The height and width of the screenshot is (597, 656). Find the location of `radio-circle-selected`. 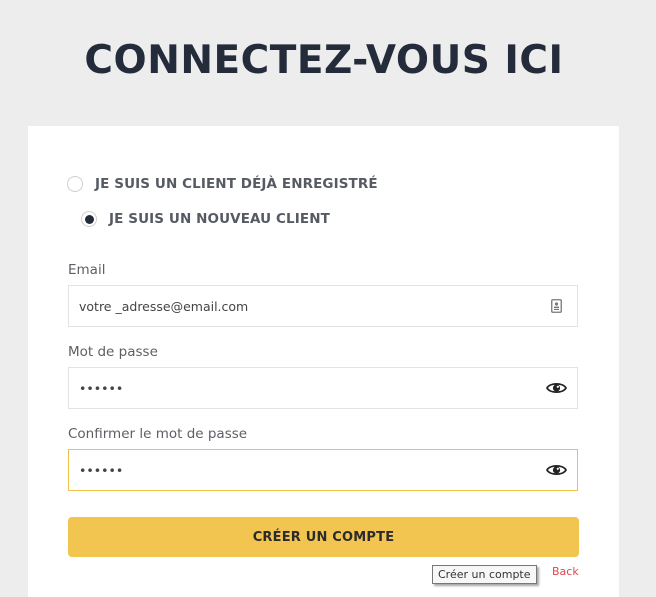

radio-circle-selected is located at coordinates (89, 219).